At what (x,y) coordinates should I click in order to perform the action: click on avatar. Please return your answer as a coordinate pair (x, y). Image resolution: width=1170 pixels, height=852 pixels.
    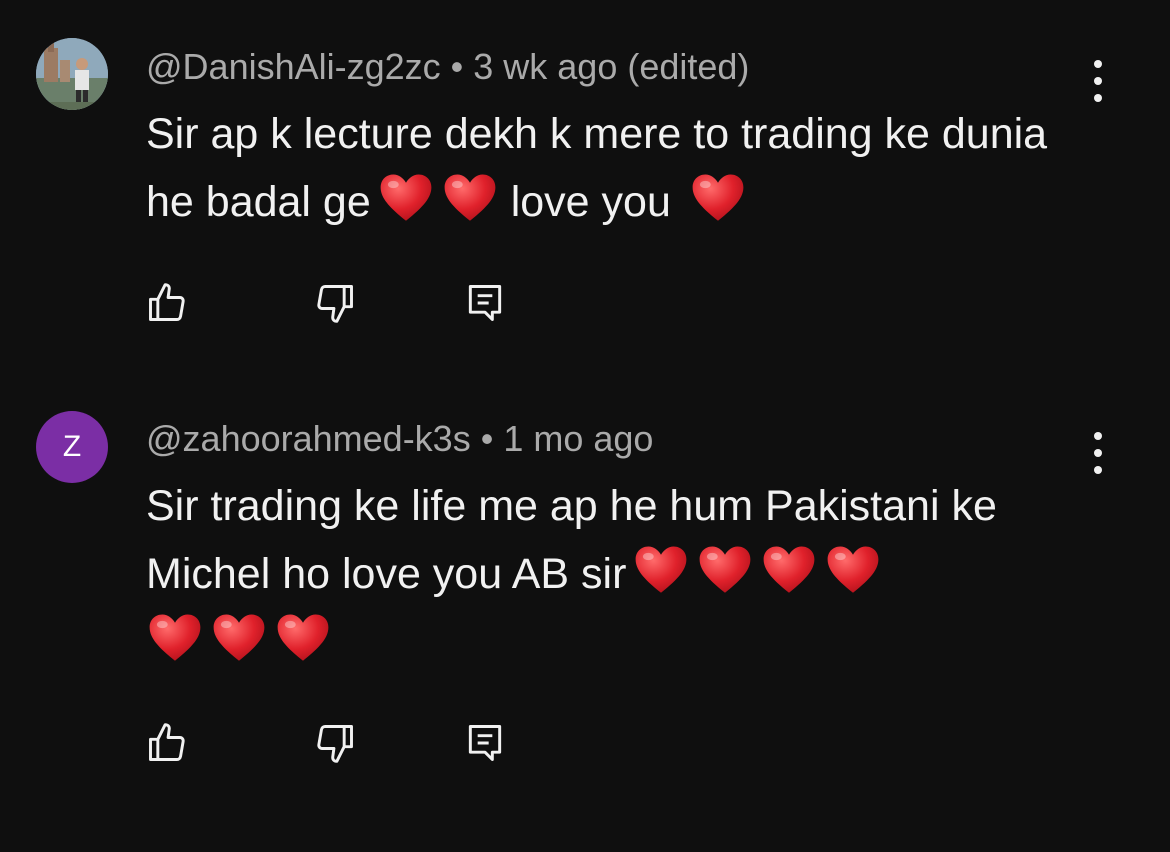
    Looking at the image, I should click on (72, 74).